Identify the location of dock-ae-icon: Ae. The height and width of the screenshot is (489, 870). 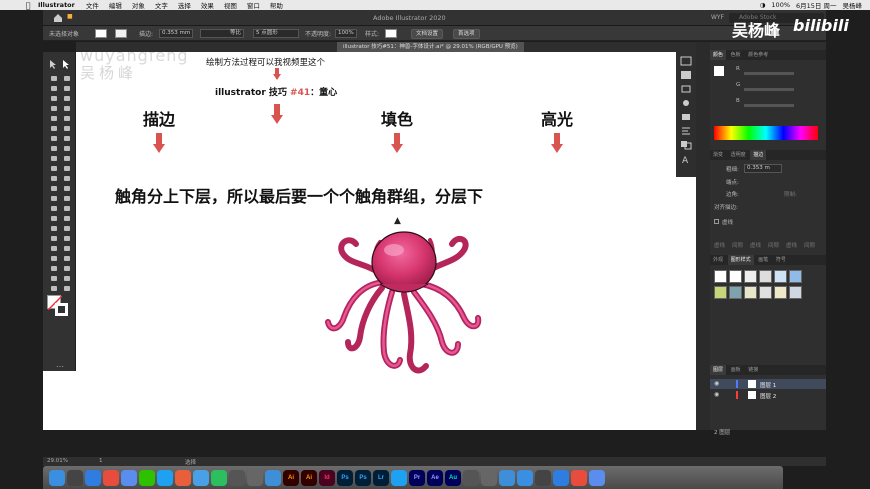
(435, 477).